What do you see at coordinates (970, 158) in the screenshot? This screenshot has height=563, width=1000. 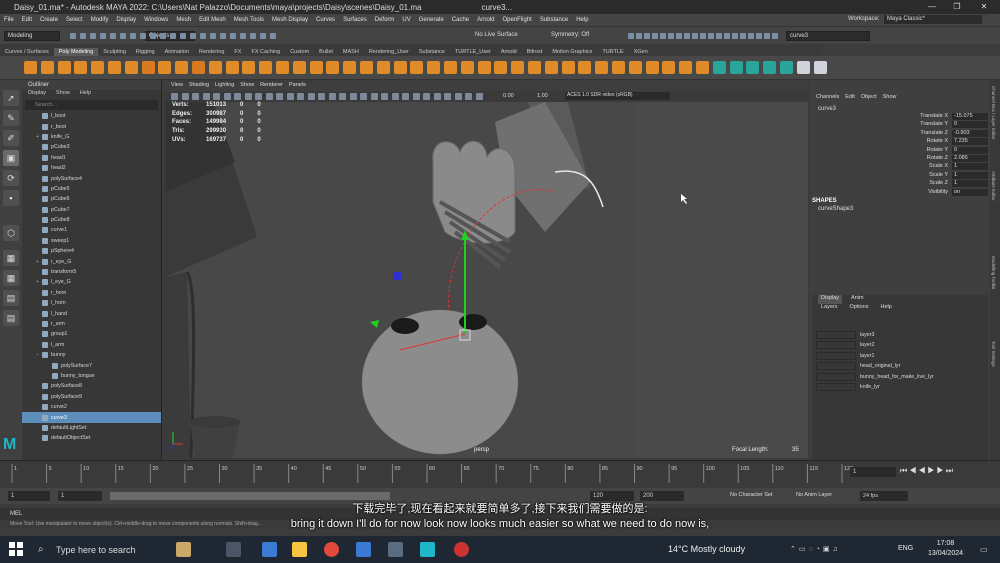 I see `attribute-value: 2.086` at bounding box center [970, 158].